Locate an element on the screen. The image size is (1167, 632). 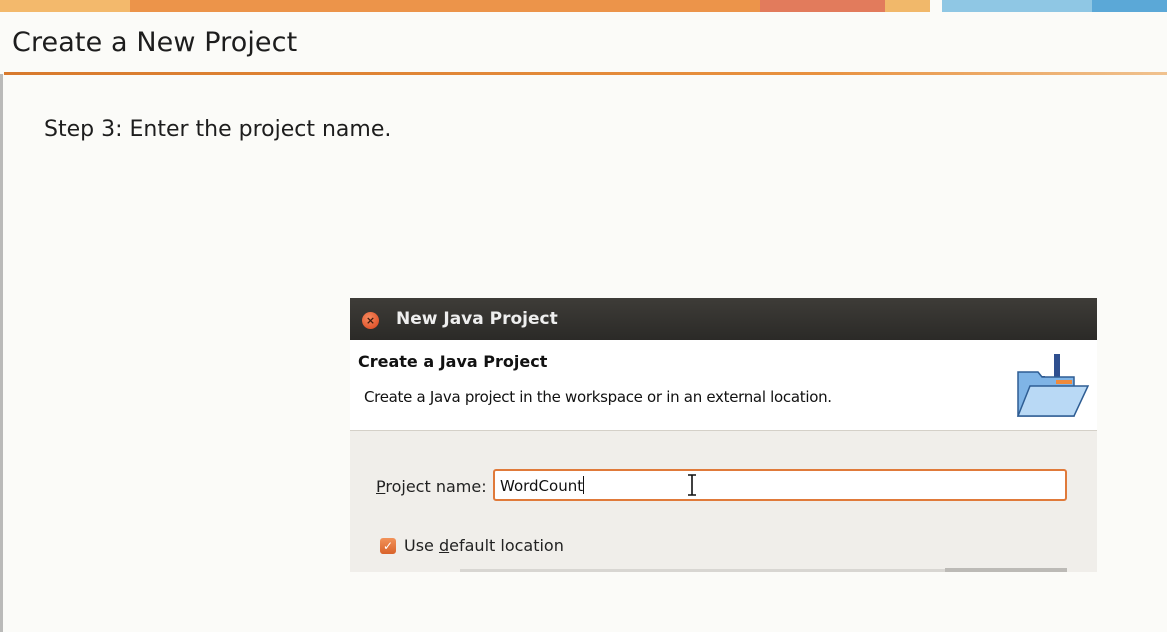
use-default-location-label: Use default location is located at coordinates (484, 545).